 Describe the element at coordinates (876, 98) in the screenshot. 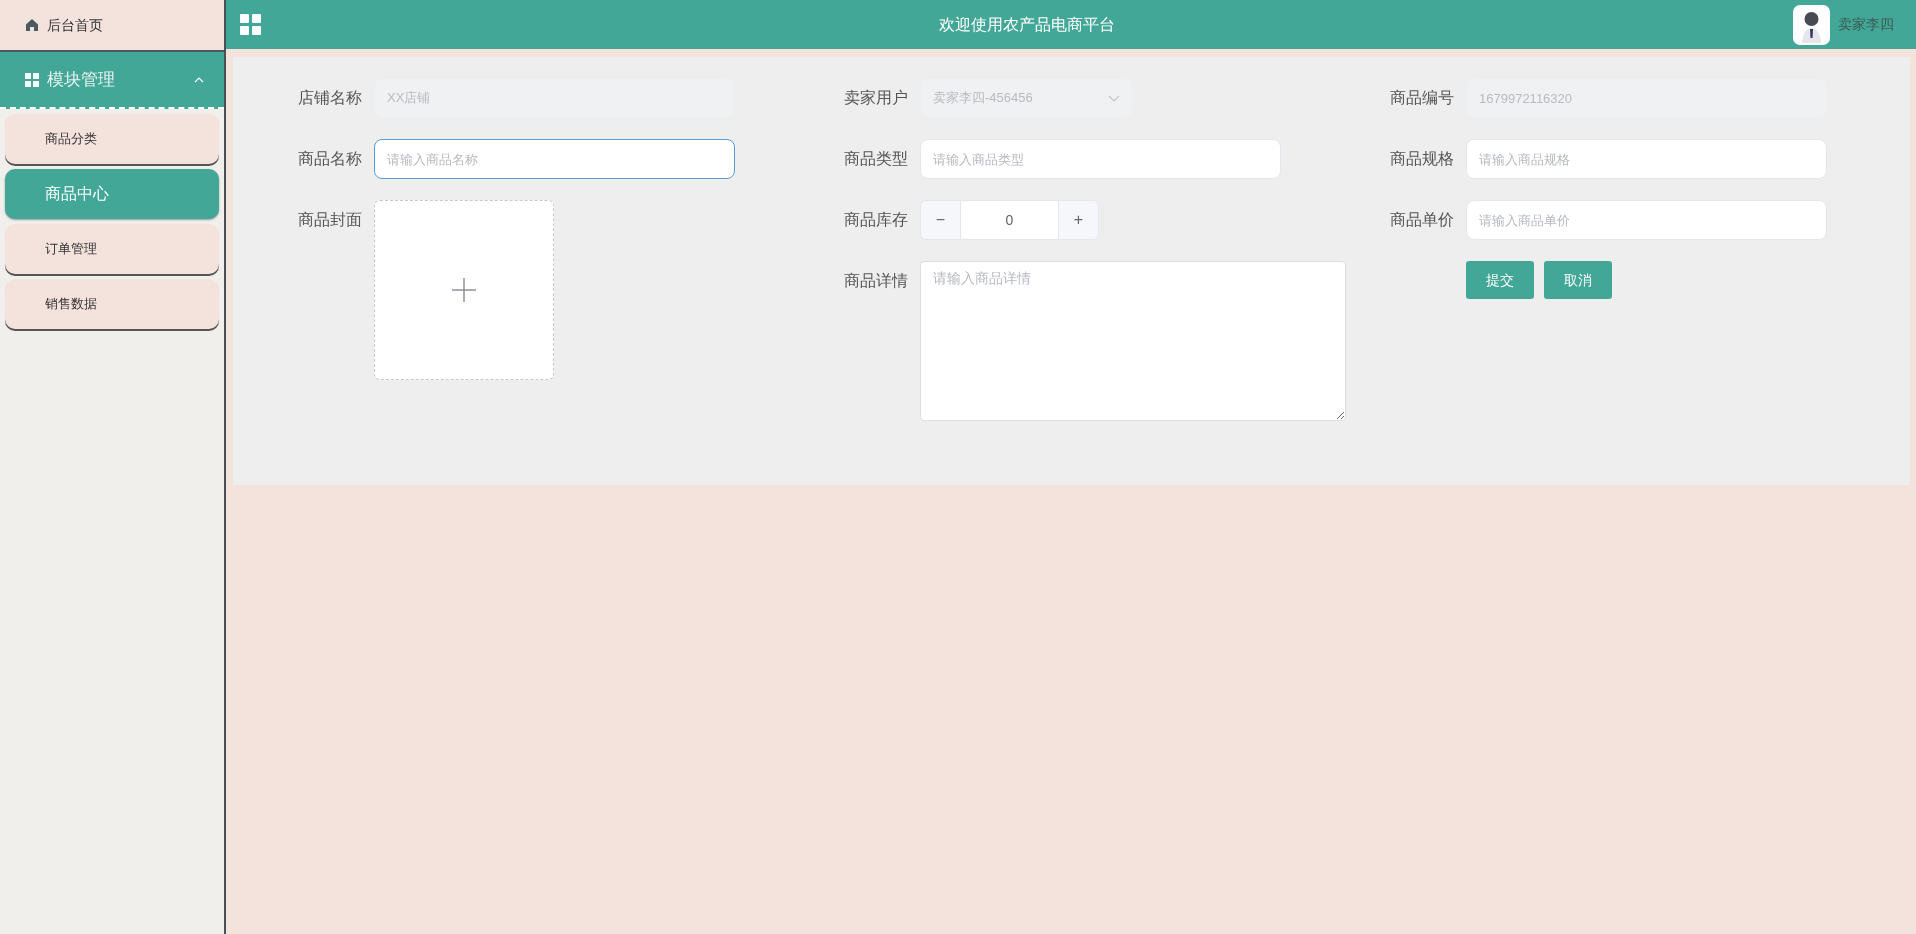

I see `field-label: 卖家用户` at that location.